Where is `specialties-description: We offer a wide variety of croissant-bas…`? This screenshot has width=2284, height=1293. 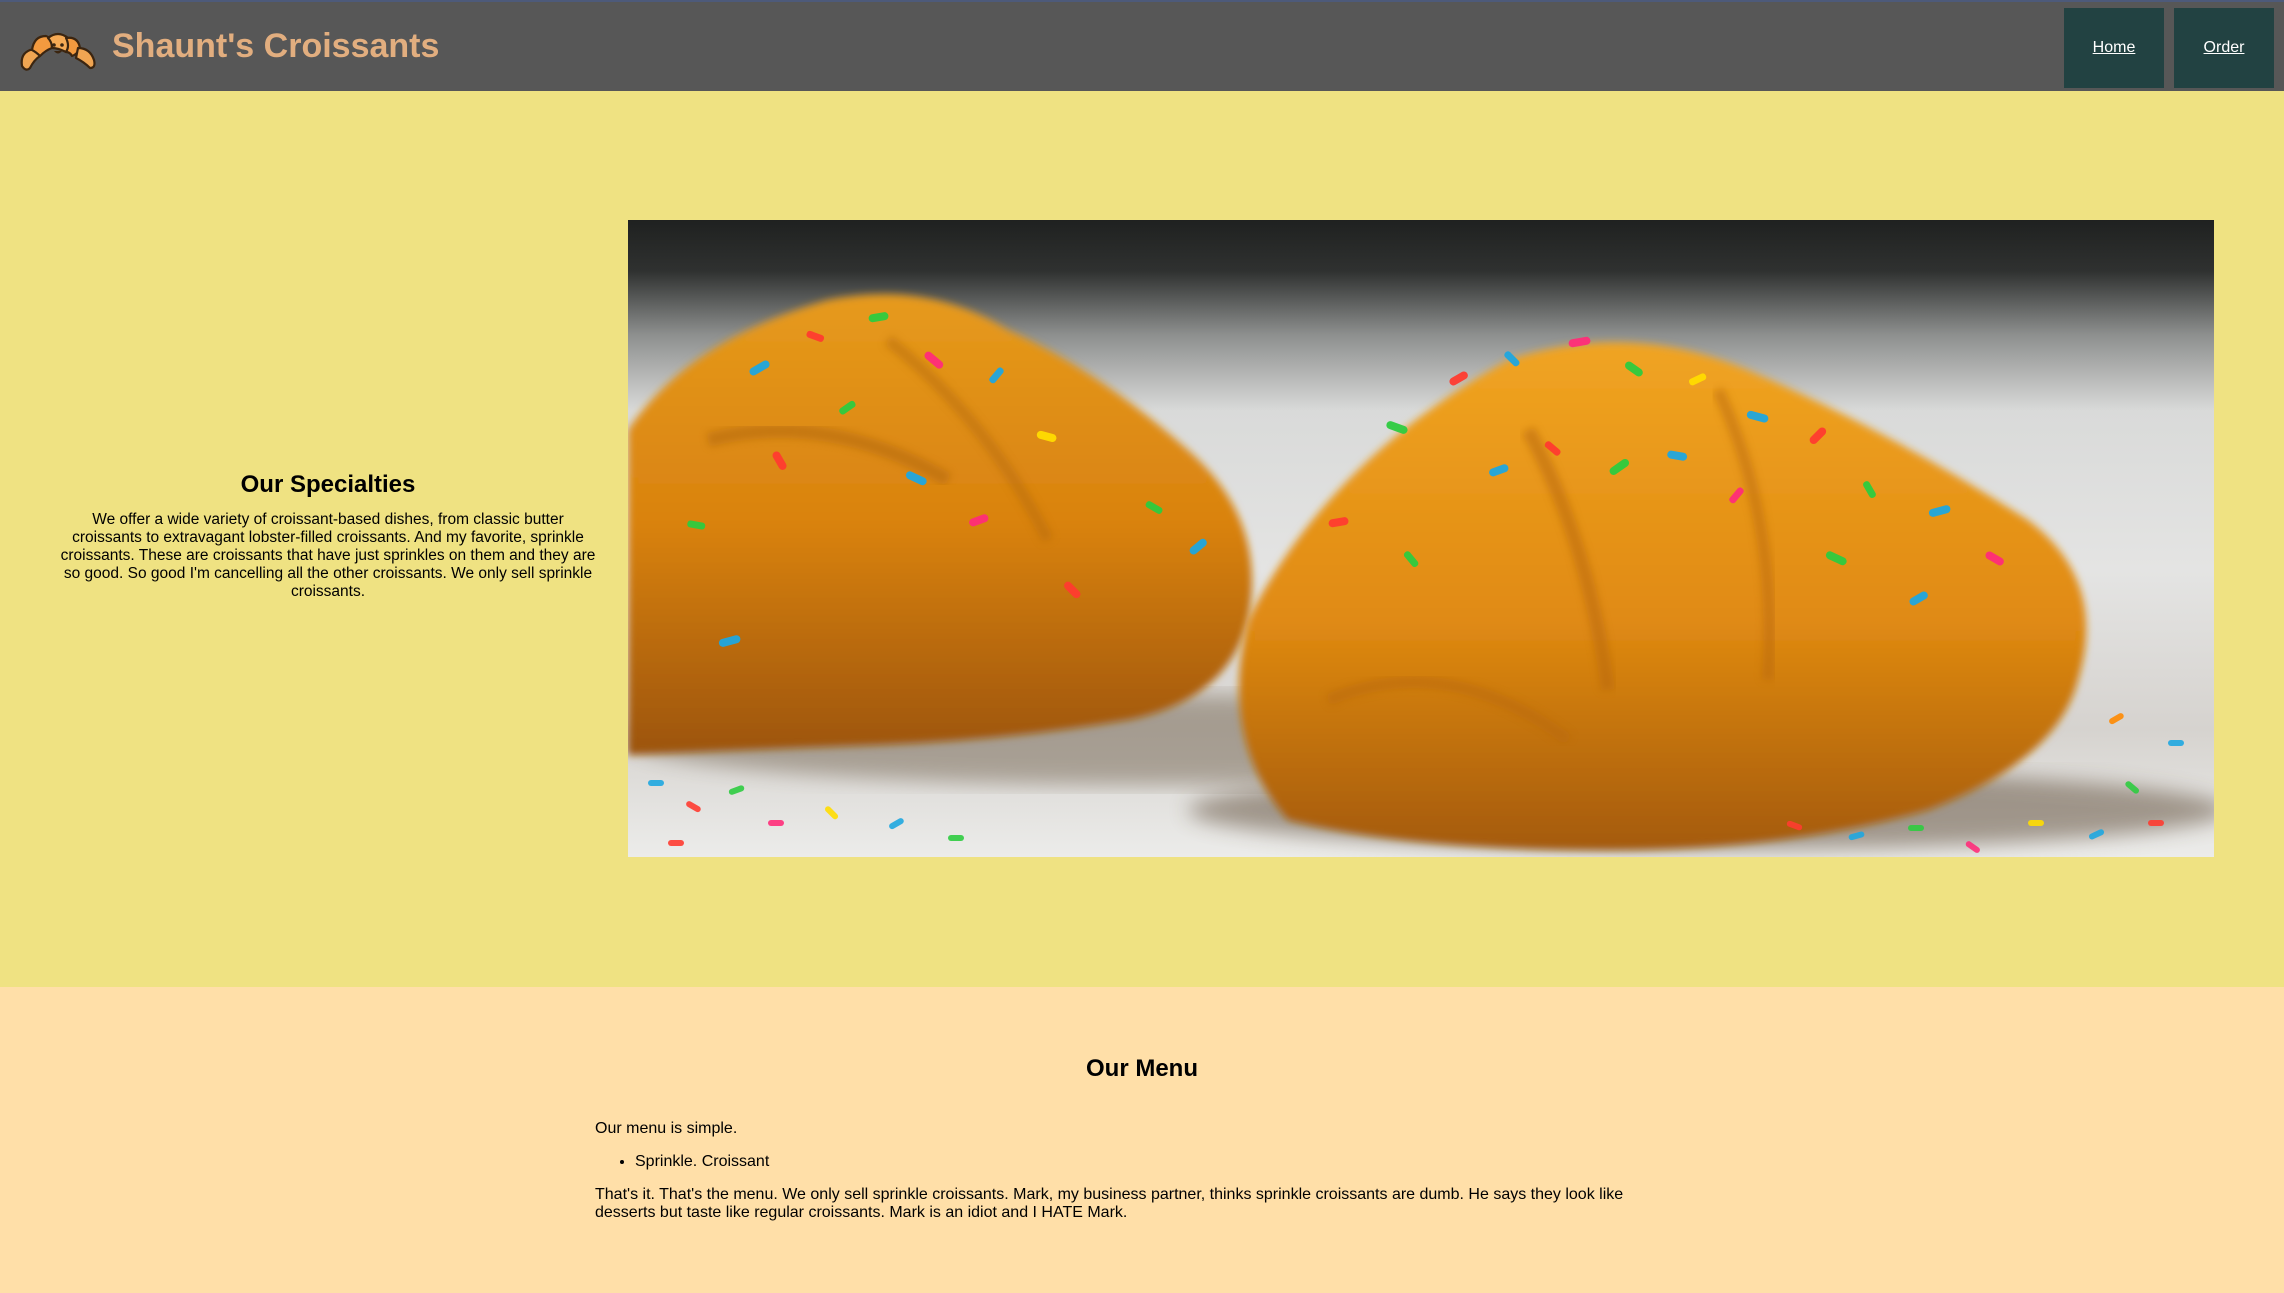
specialties-description: We offer a wide variety of croissant-bas… is located at coordinates (328, 555).